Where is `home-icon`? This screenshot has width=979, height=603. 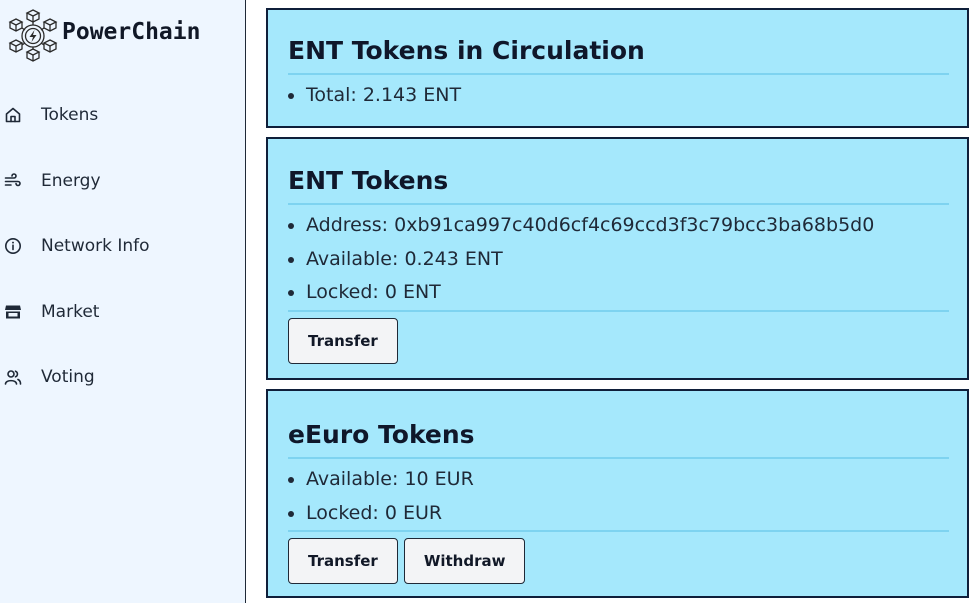 home-icon is located at coordinates (13, 115).